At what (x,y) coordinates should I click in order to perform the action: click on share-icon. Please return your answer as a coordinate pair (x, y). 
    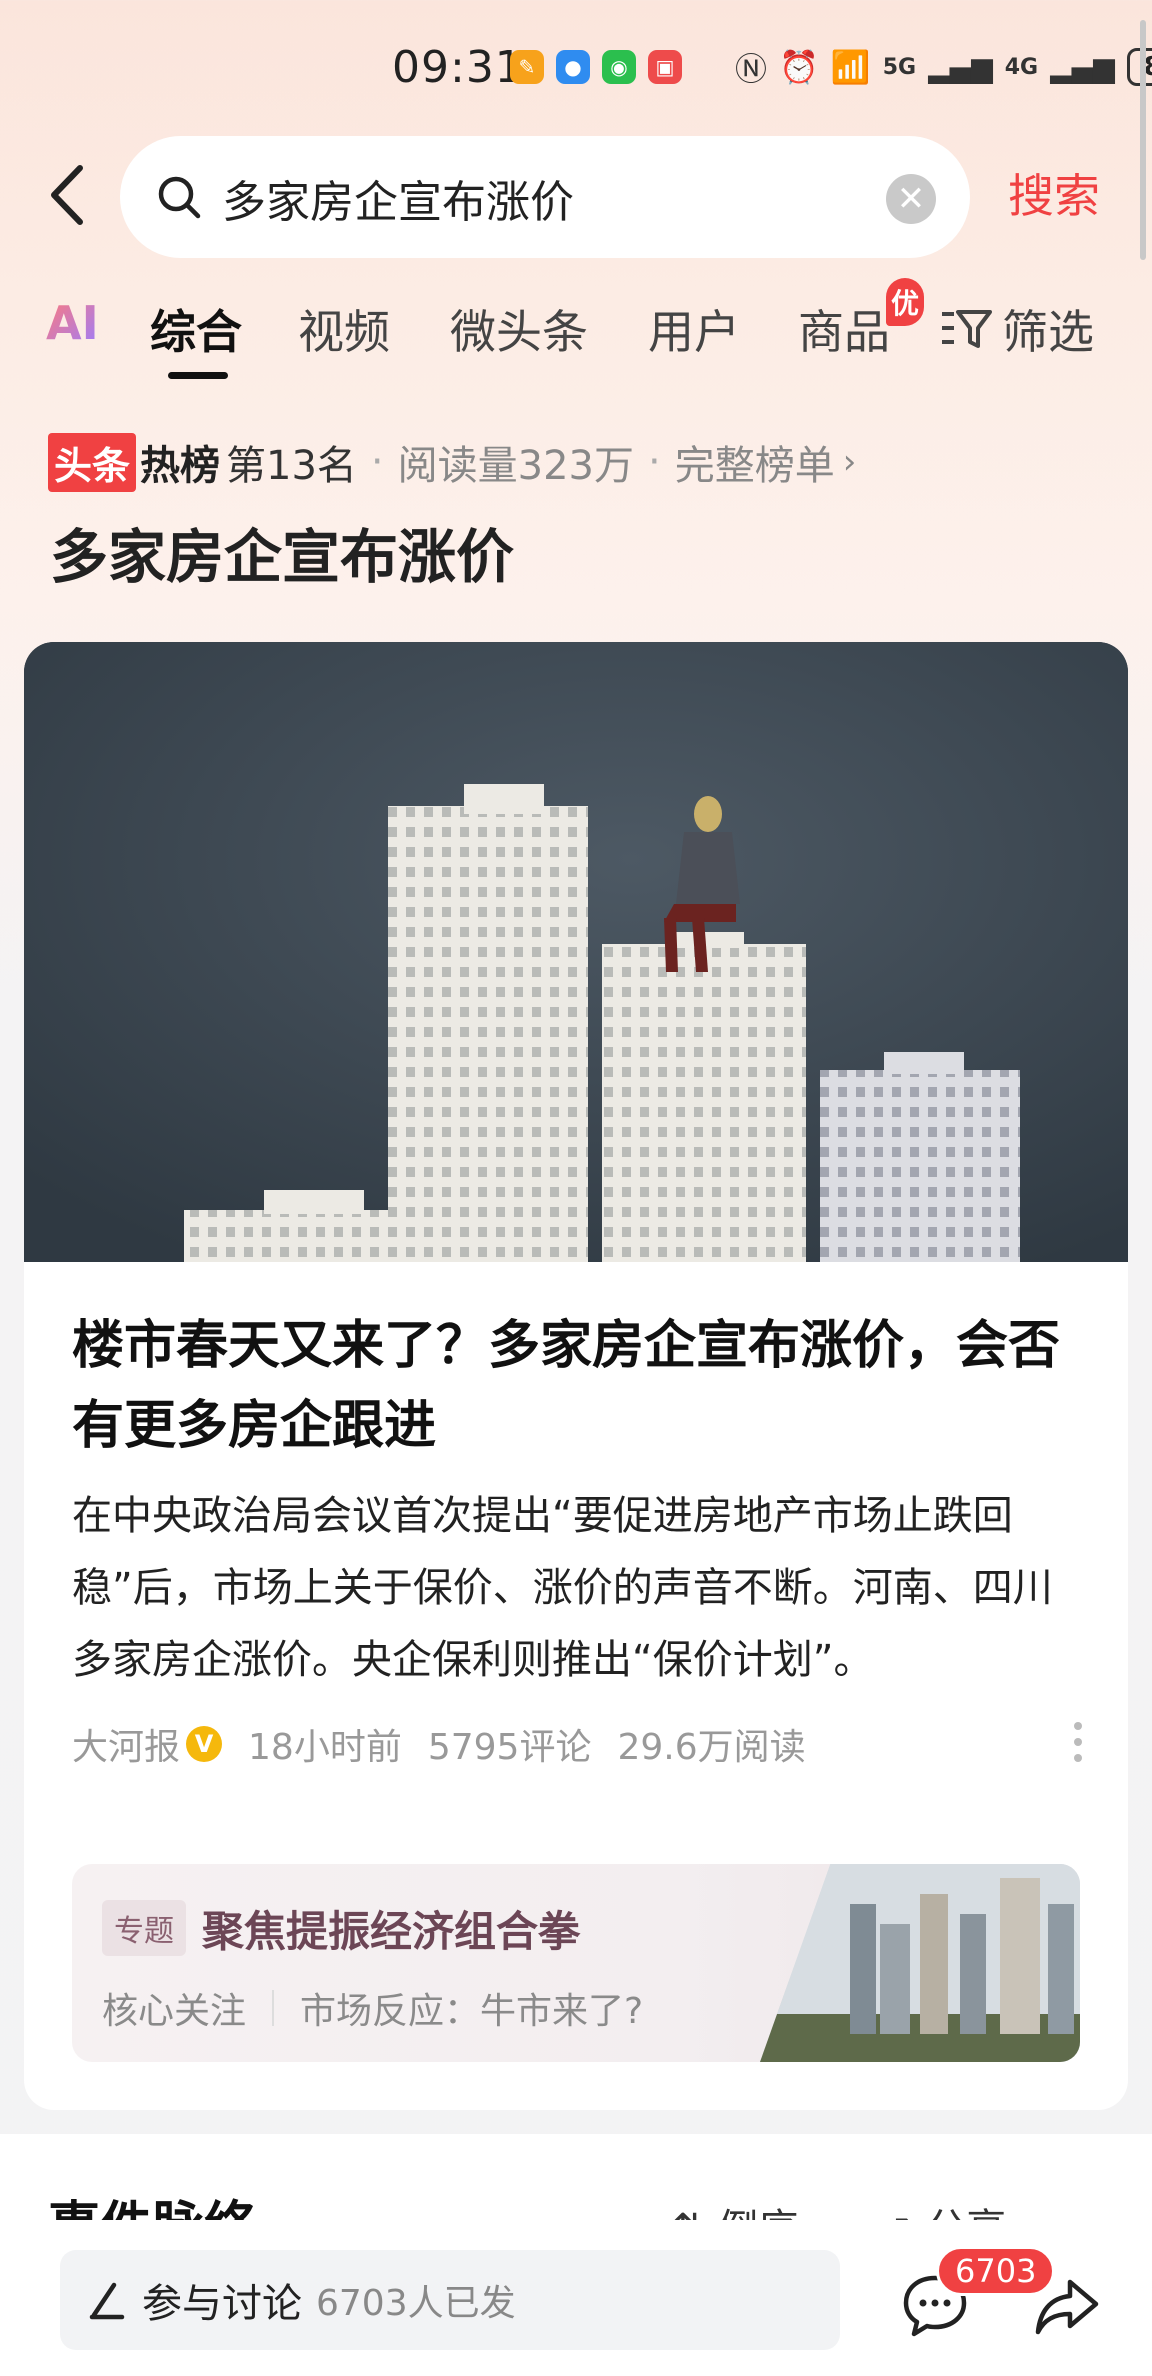
    Looking at the image, I should click on (1067, 2306).